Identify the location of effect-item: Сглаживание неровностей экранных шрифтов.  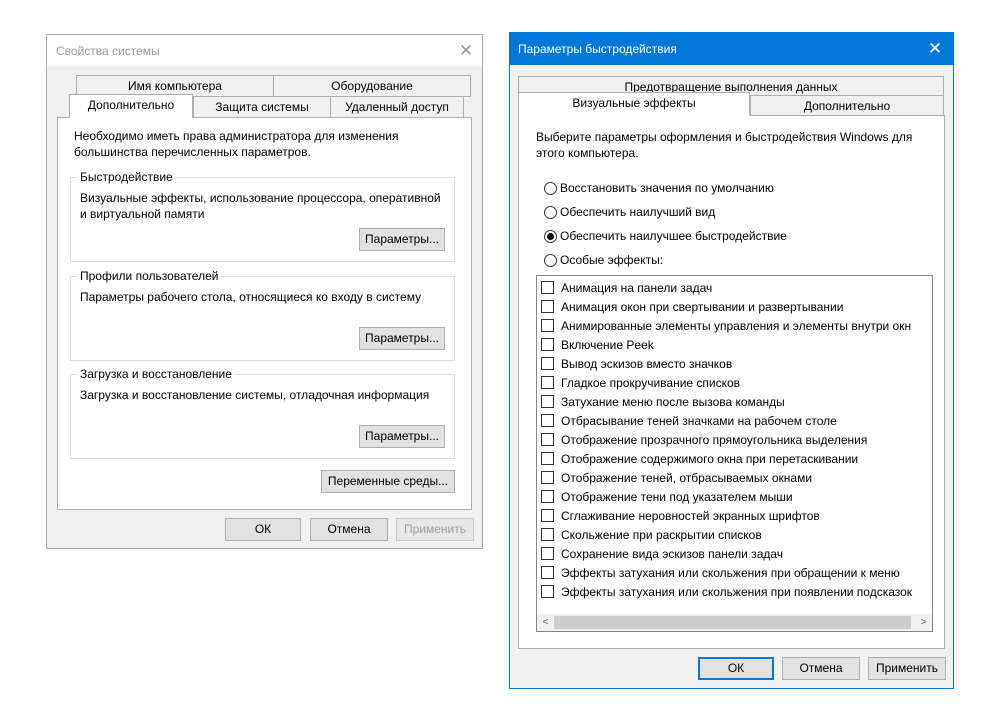
(680, 515).